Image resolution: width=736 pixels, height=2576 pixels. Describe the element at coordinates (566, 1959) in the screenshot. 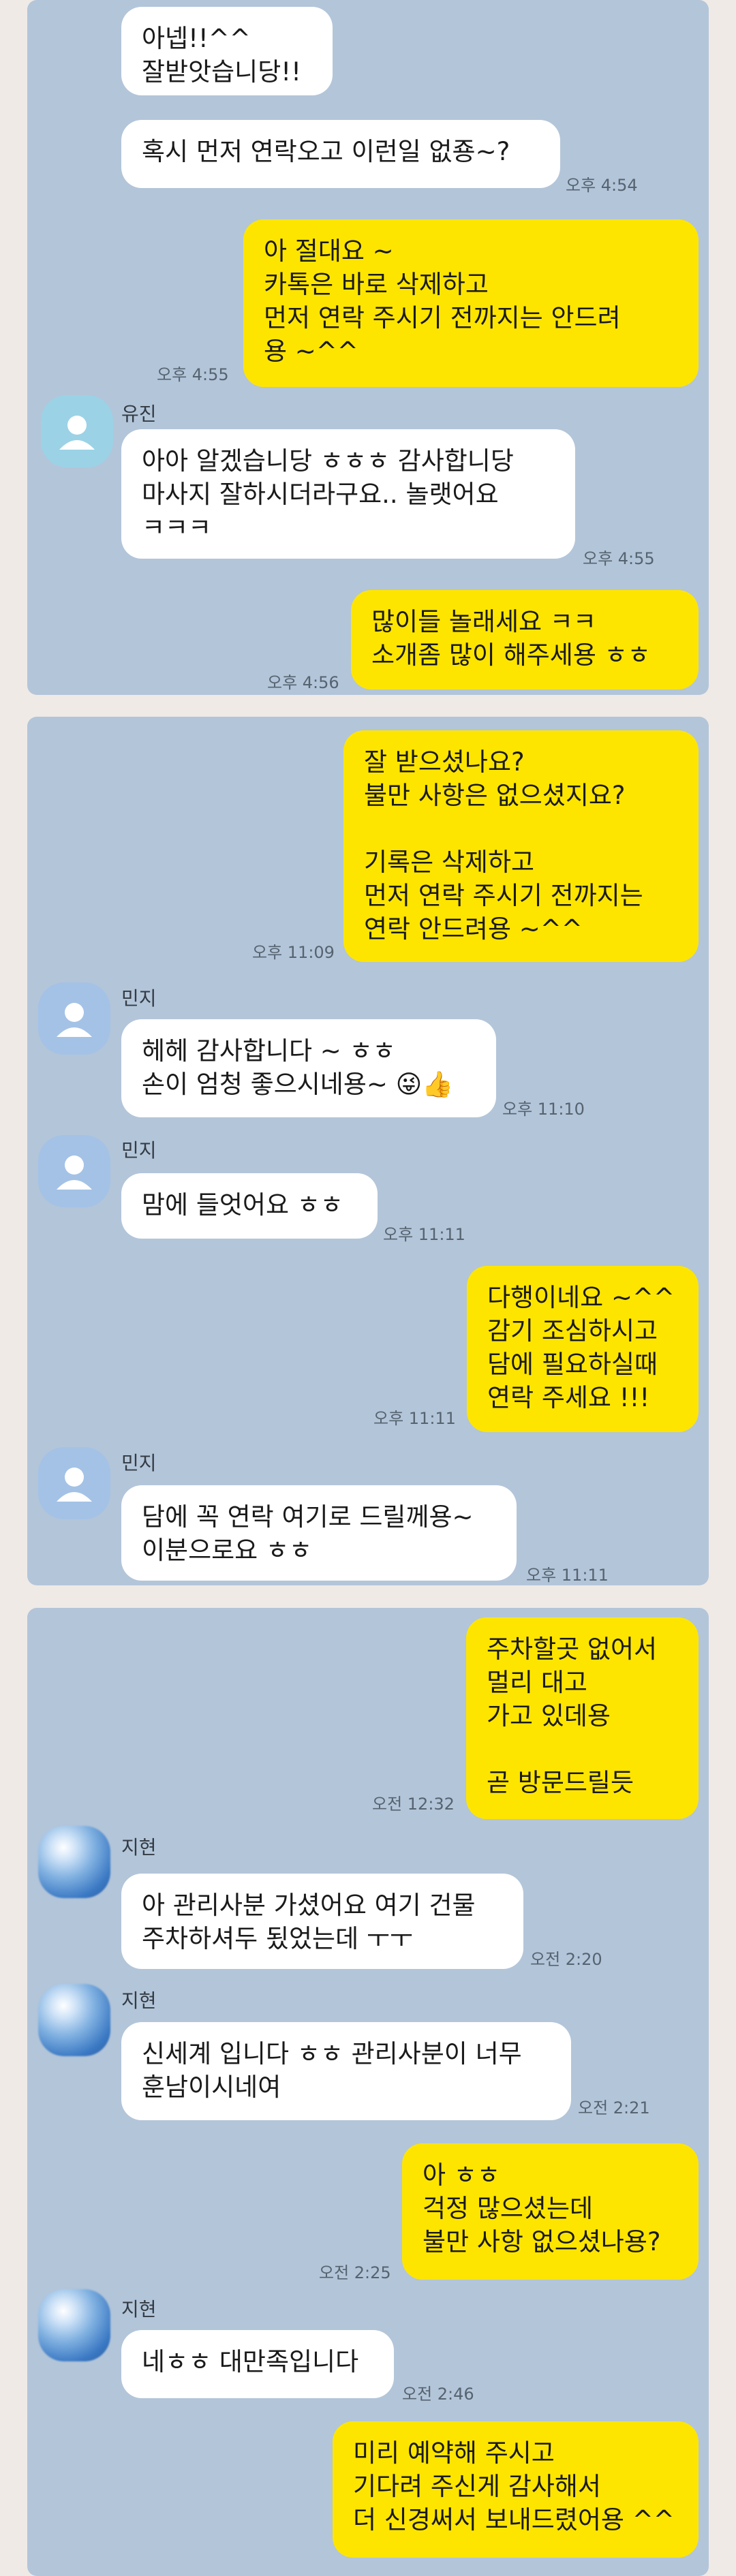

I see `message-timestamp: 오전 2:20` at that location.